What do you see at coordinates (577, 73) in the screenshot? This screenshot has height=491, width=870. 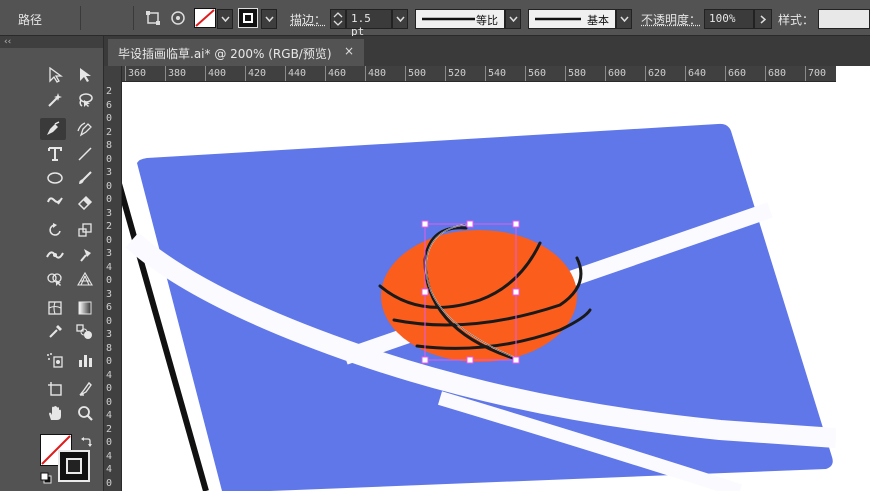 I see `ruler-tick-label: 580` at bounding box center [577, 73].